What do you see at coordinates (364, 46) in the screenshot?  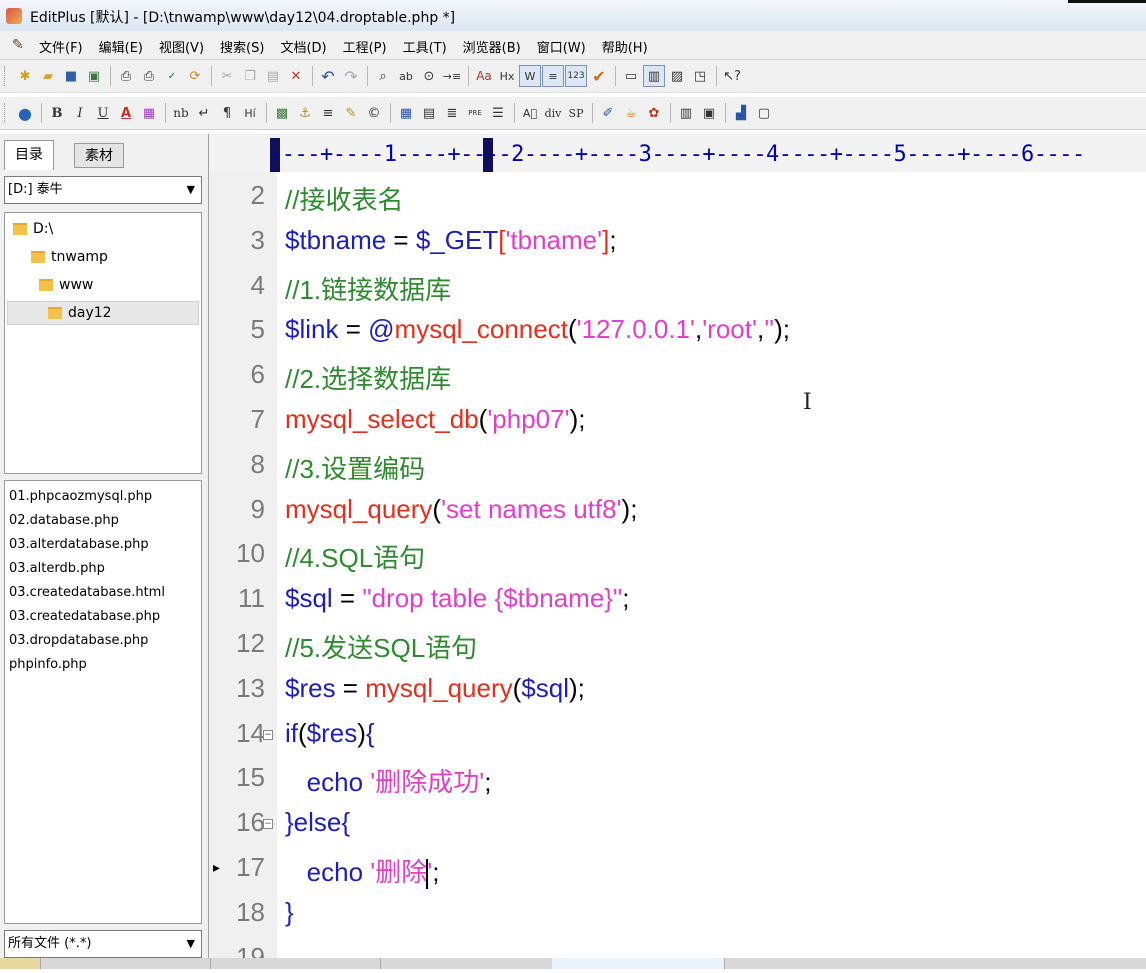 I see `menu-project: 工程(P)` at bounding box center [364, 46].